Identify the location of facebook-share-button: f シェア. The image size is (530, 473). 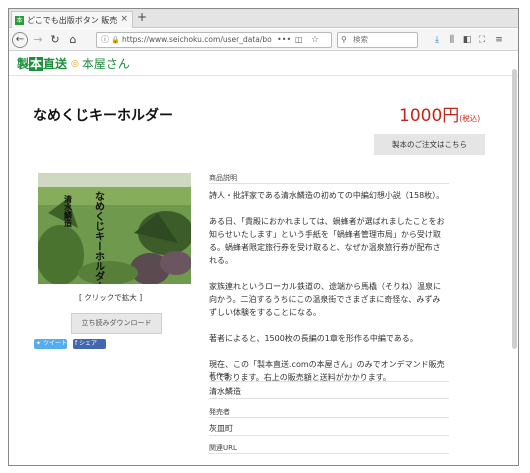
(89, 344).